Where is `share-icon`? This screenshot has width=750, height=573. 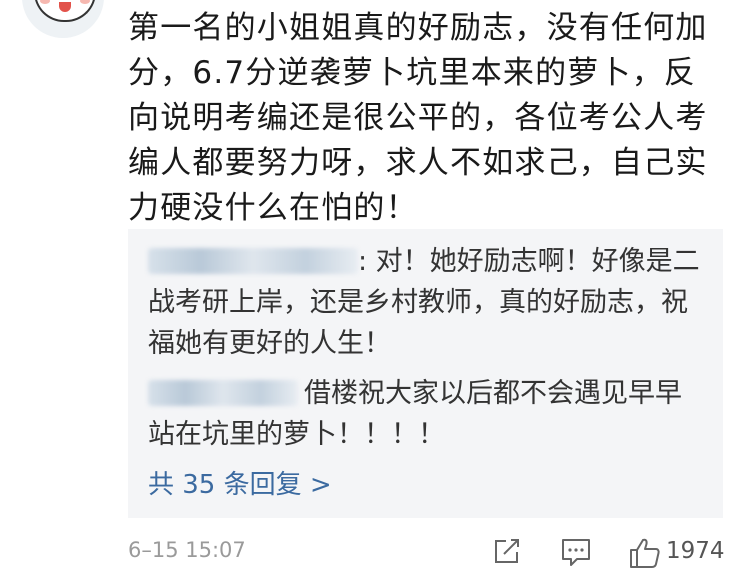
share-icon is located at coordinates (507, 551).